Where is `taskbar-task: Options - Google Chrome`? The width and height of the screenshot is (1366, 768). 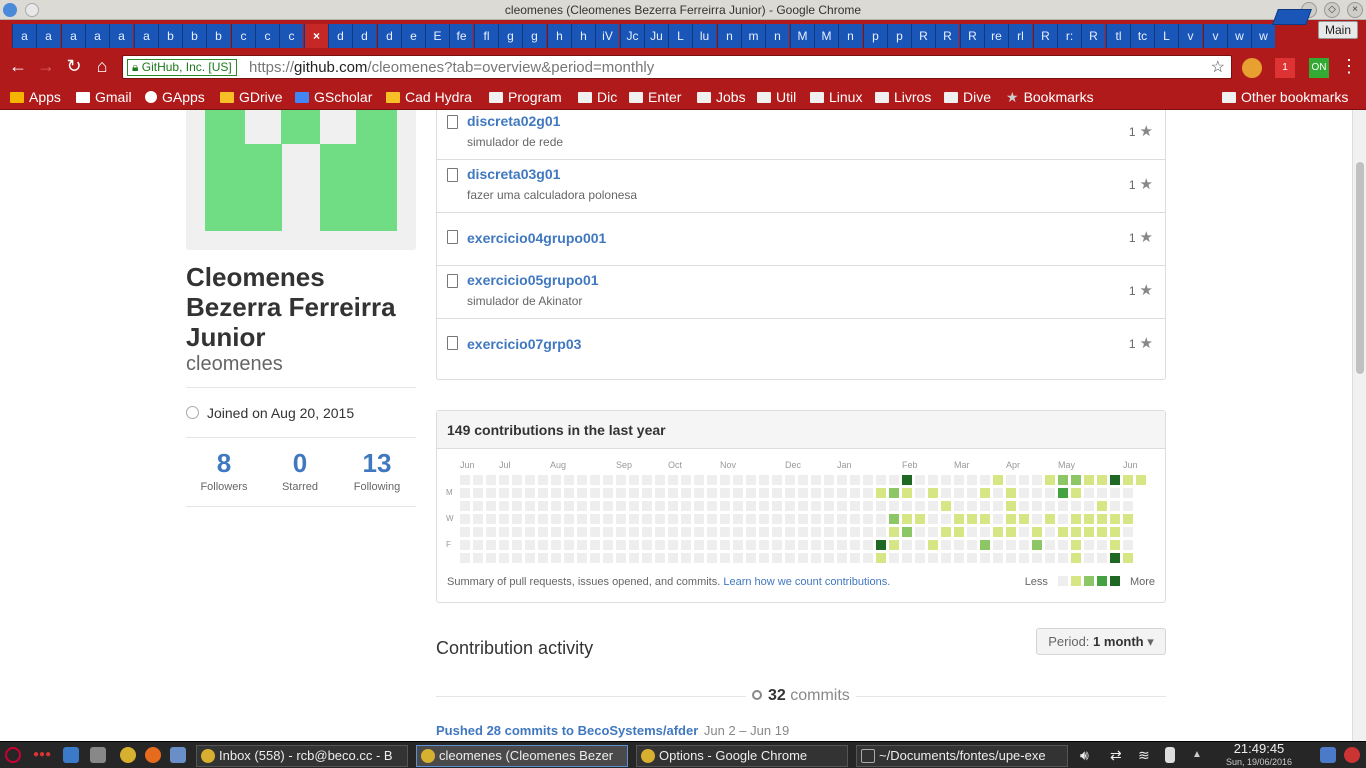 taskbar-task: Options - Google Chrome is located at coordinates (742, 756).